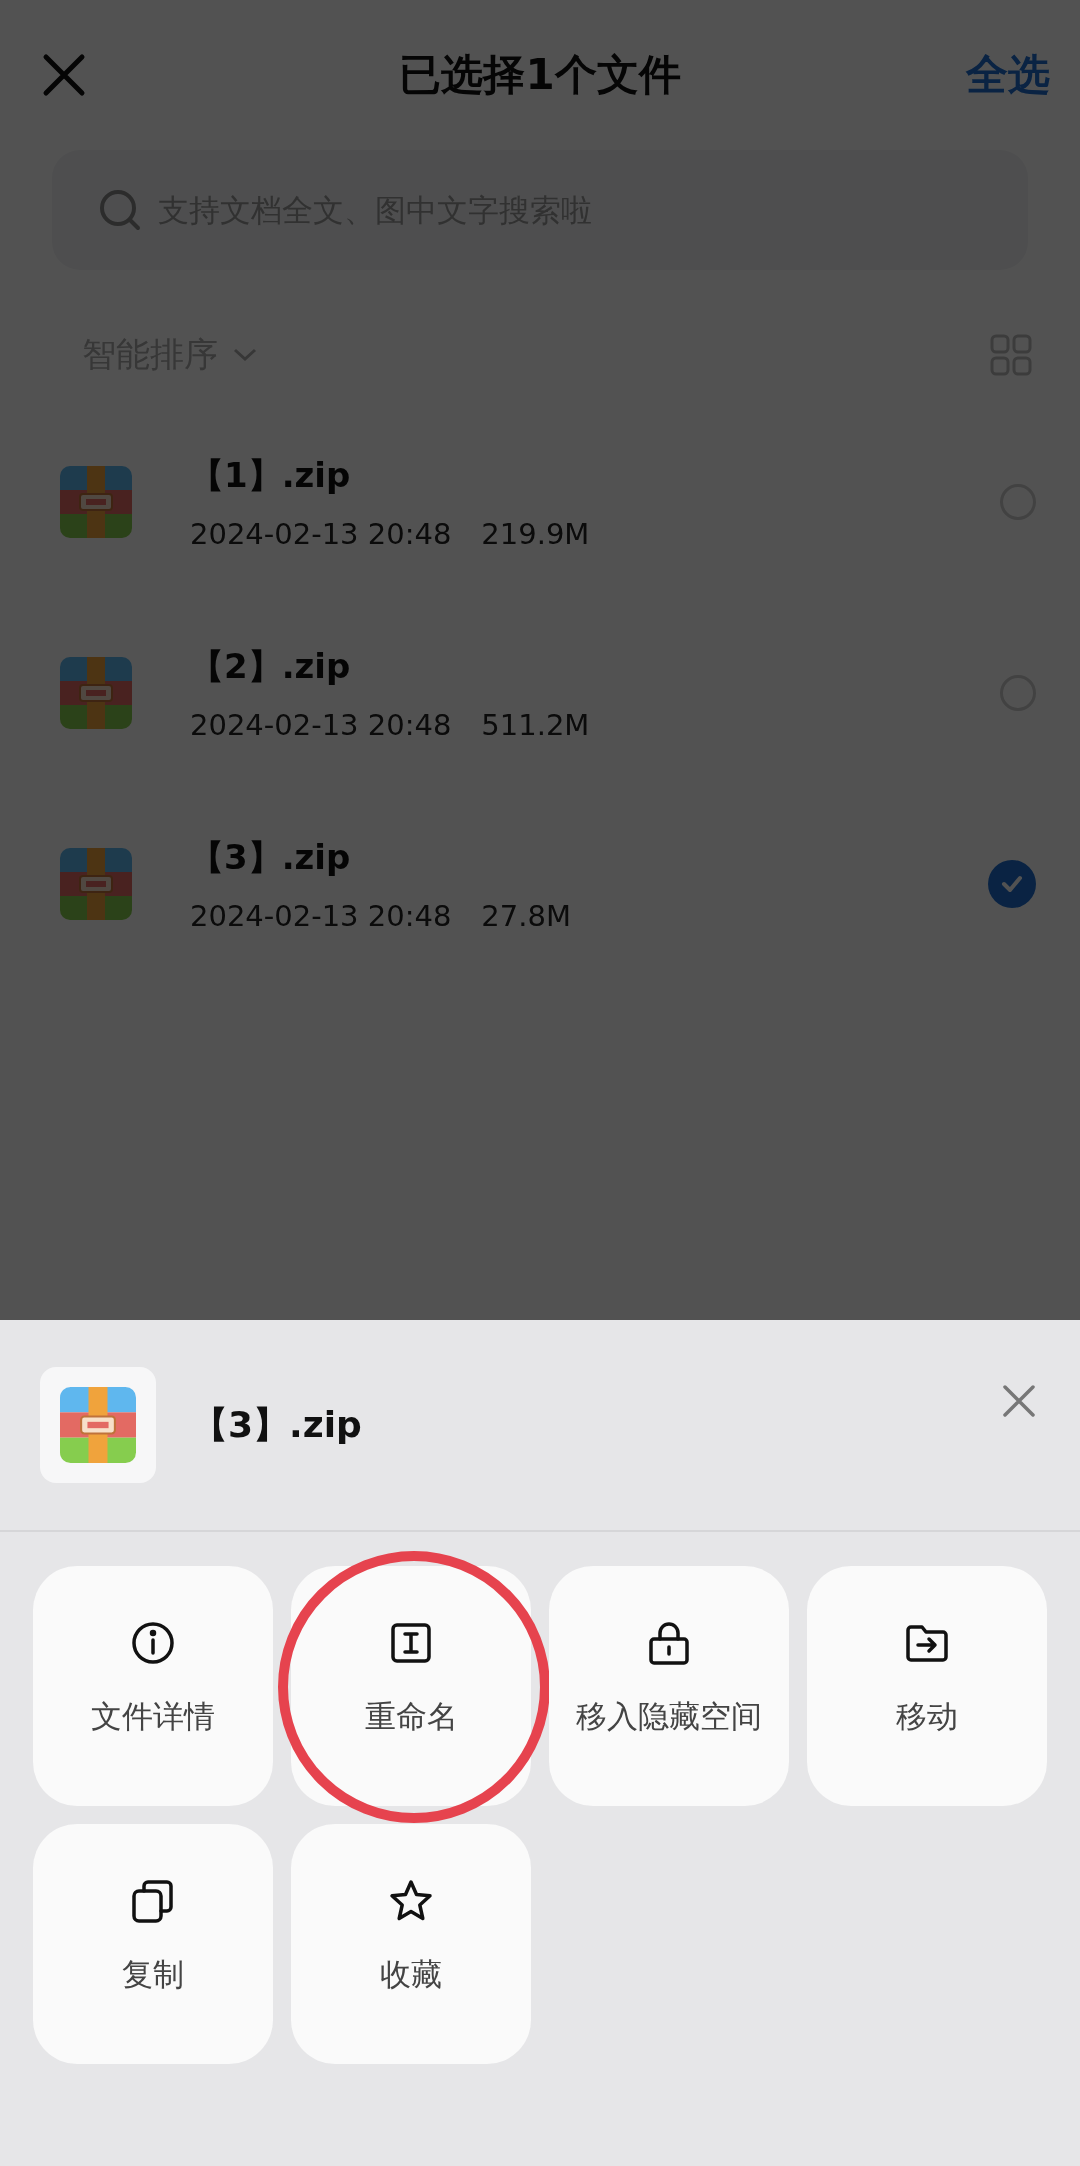  What do you see at coordinates (411, 1944) in the screenshot?
I see `action-button: 收藏` at bounding box center [411, 1944].